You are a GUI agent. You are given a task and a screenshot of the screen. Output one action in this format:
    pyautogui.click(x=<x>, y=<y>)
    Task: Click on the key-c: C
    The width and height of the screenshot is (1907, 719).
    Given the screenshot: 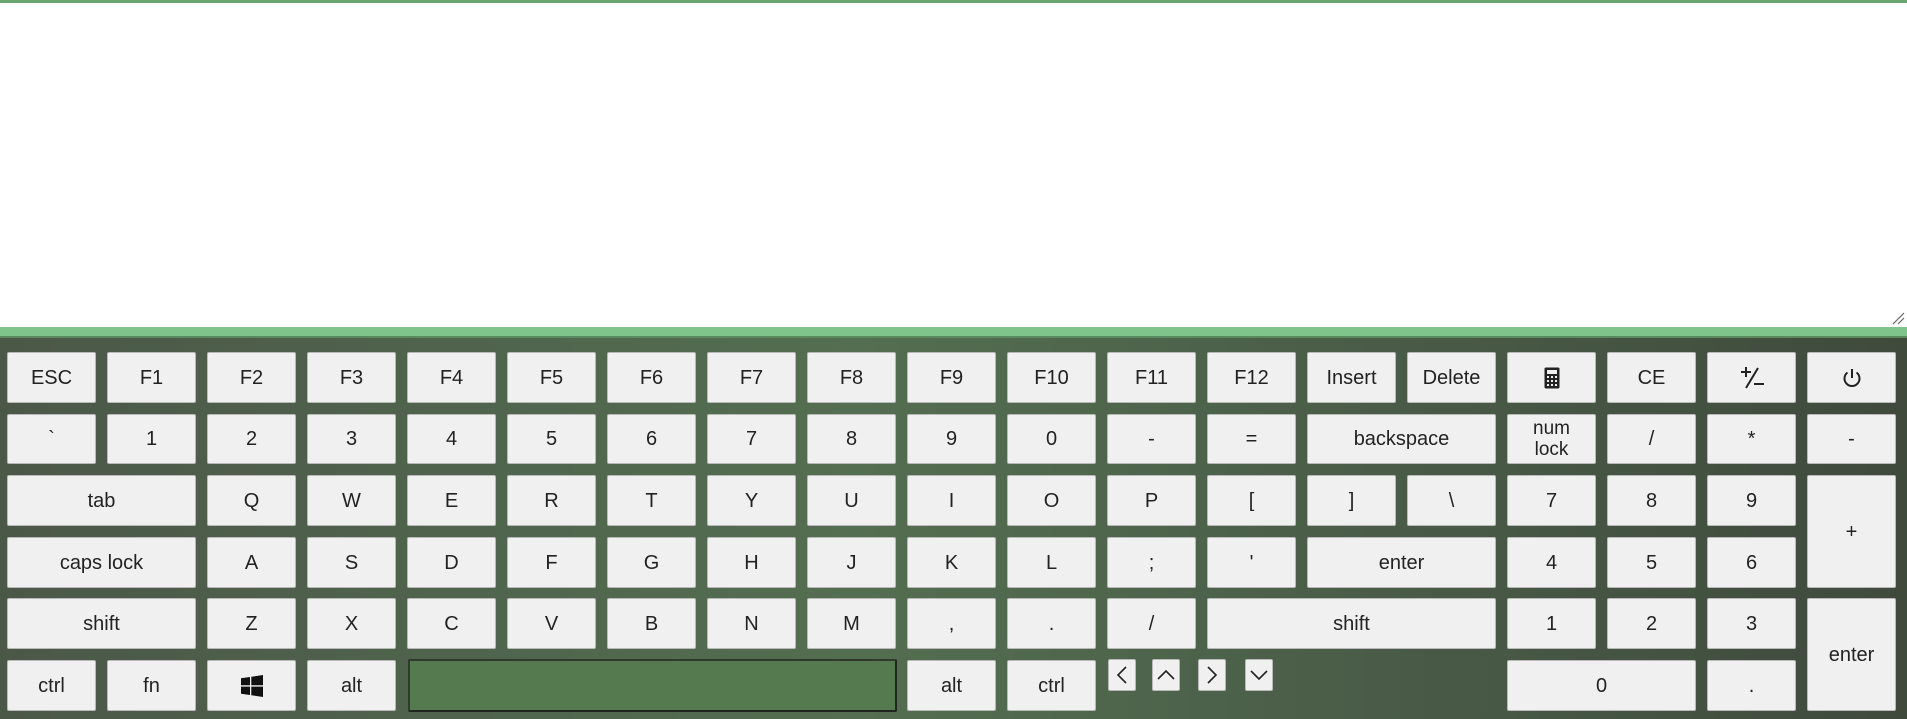 What is the action you would take?
    pyautogui.click(x=451, y=623)
    